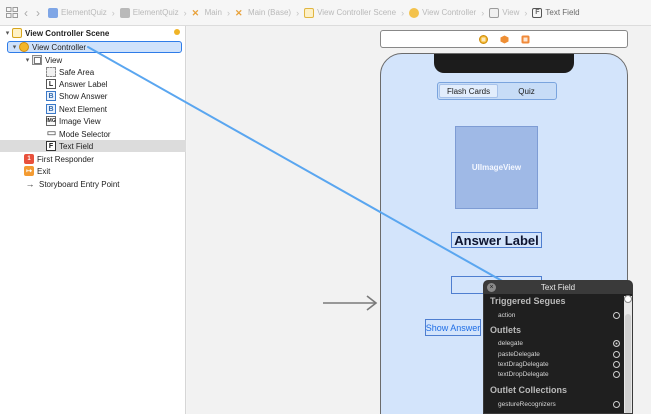 Image resolution: width=651 pixels, height=414 pixels. Describe the element at coordinates (93, 33) in the screenshot. I see `outline-item-scene: ▾ View Controller Scene` at that location.